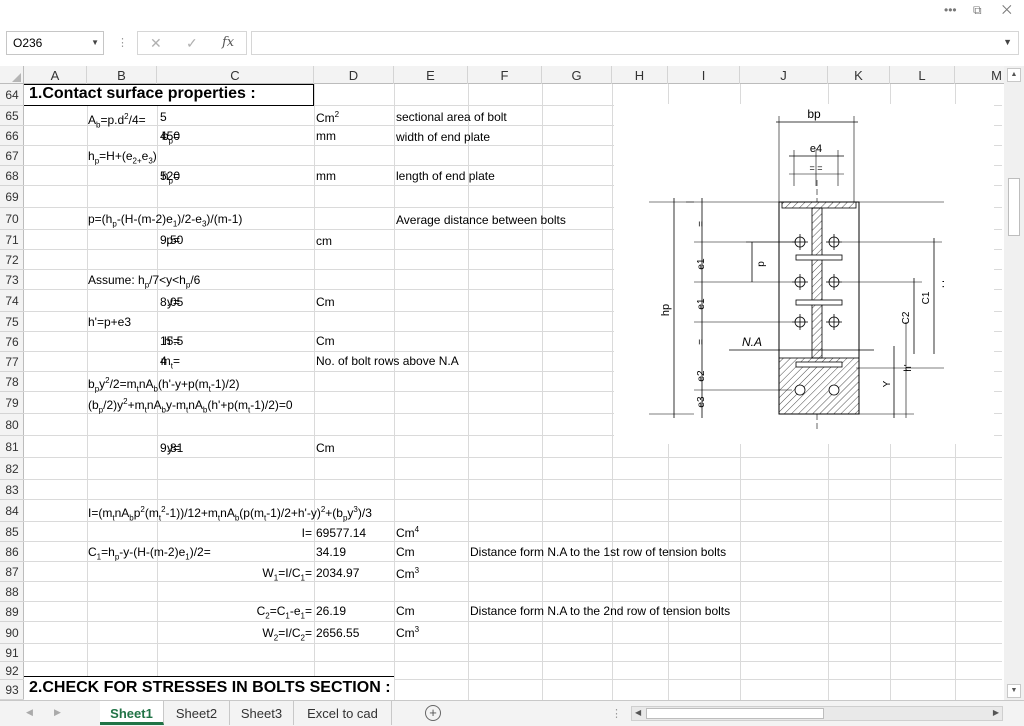 This screenshot has width=1024, height=726. I want to click on column-header-k: K, so click(859, 75).